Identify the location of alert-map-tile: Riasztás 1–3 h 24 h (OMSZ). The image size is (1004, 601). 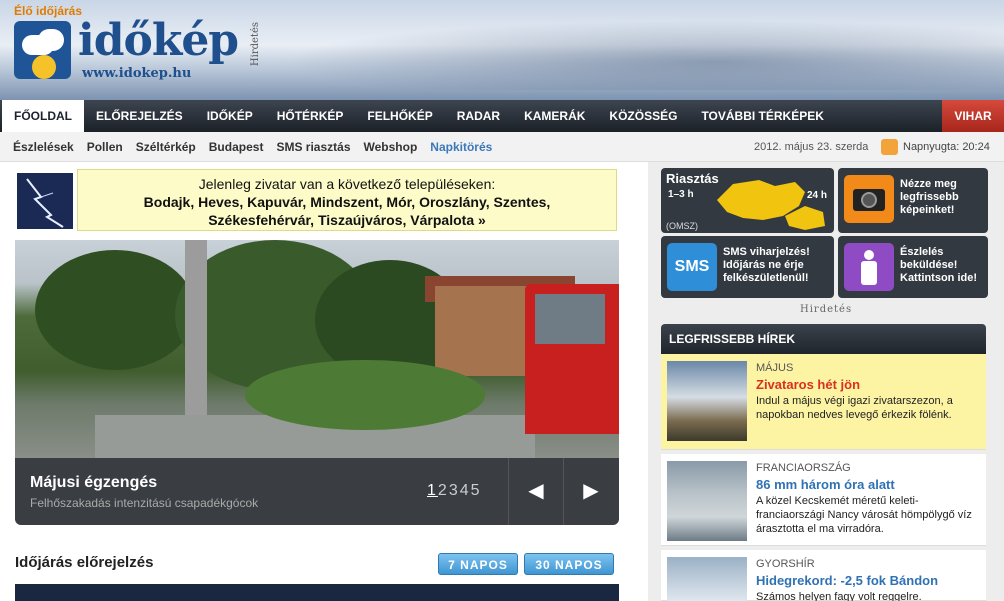
(747, 200).